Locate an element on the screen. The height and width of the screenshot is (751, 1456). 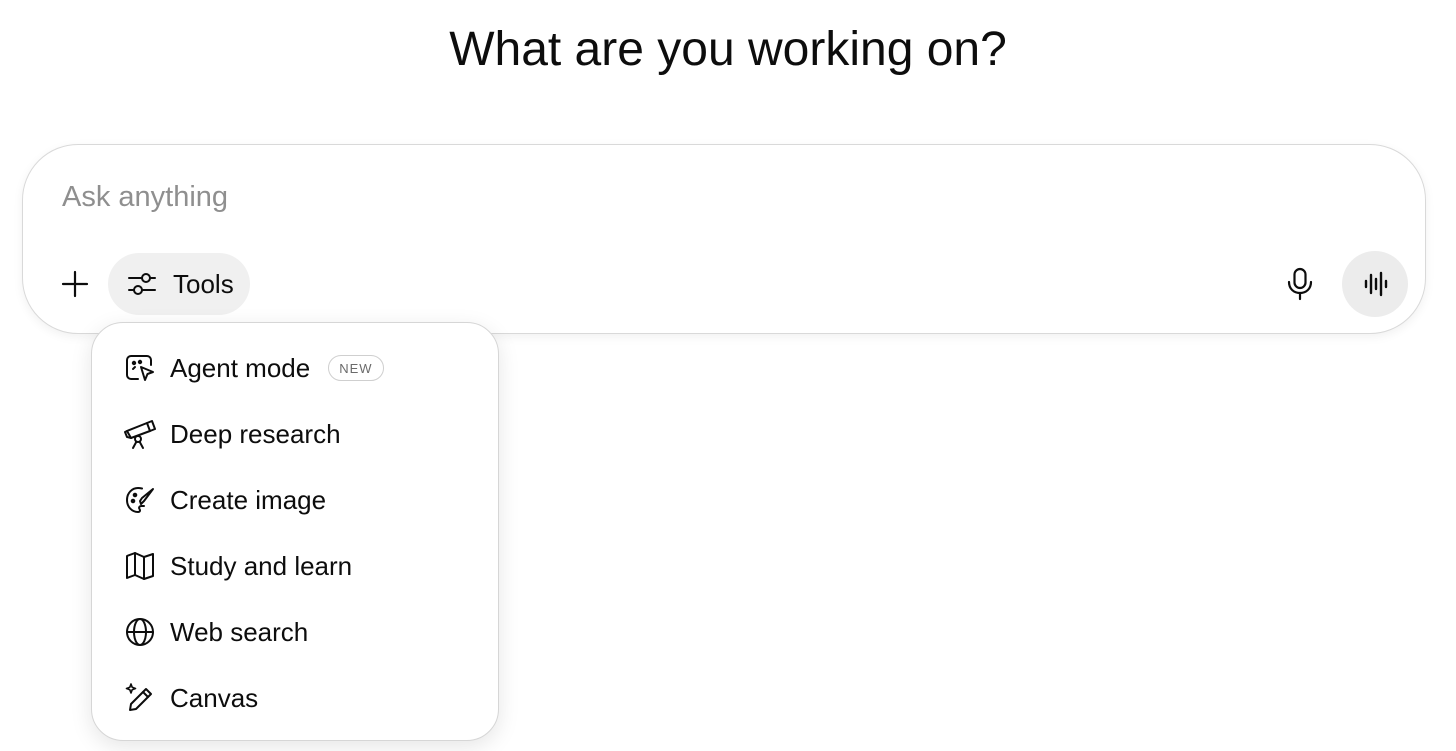
plus-icon is located at coordinates (75, 284).